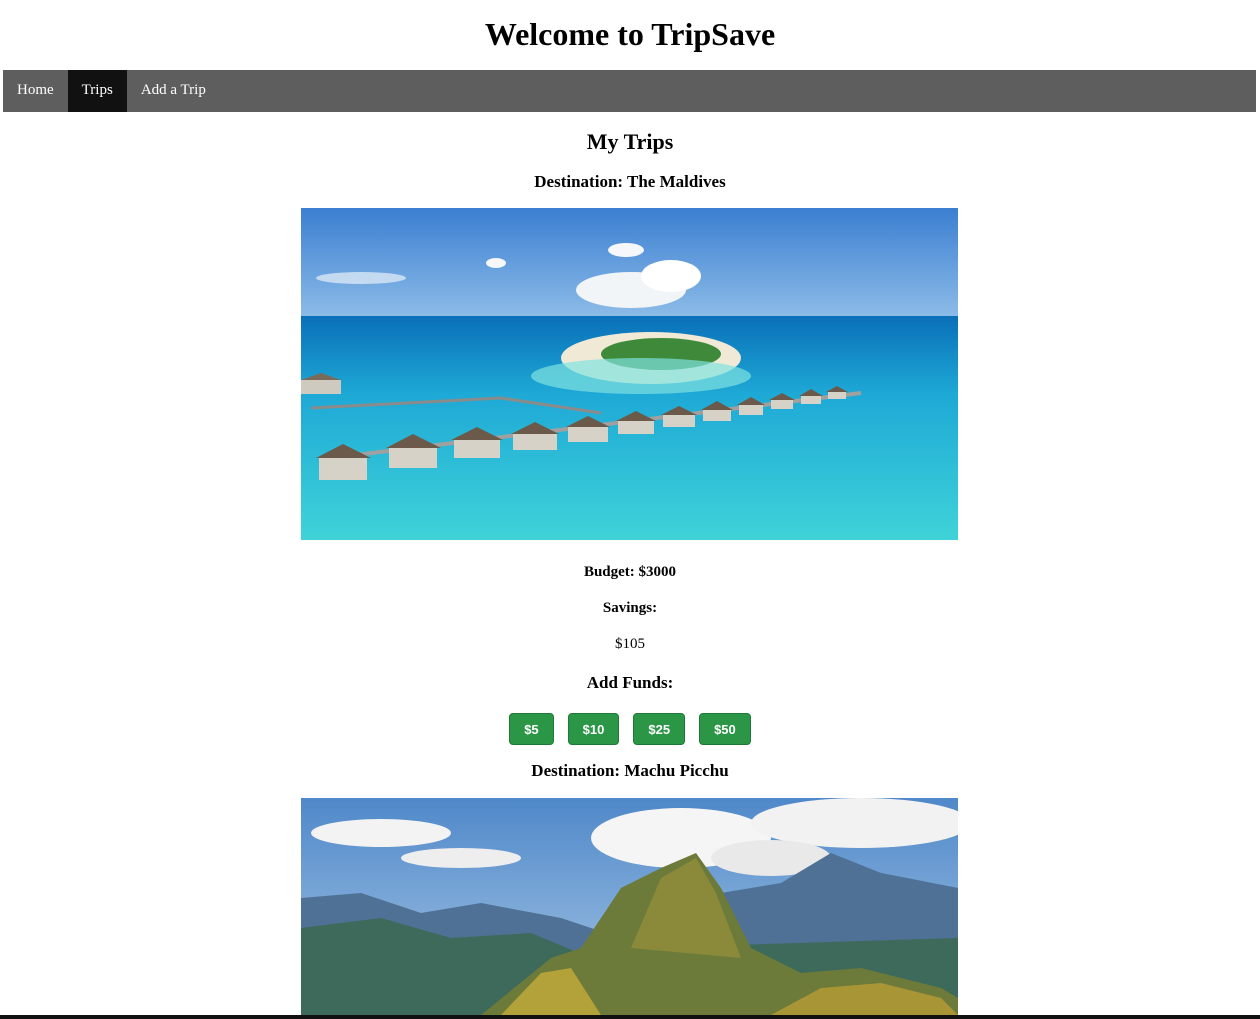 This screenshot has width=1260, height=1019. What do you see at coordinates (593, 729) in the screenshot?
I see `add-10-button: $10` at bounding box center [593, 729].